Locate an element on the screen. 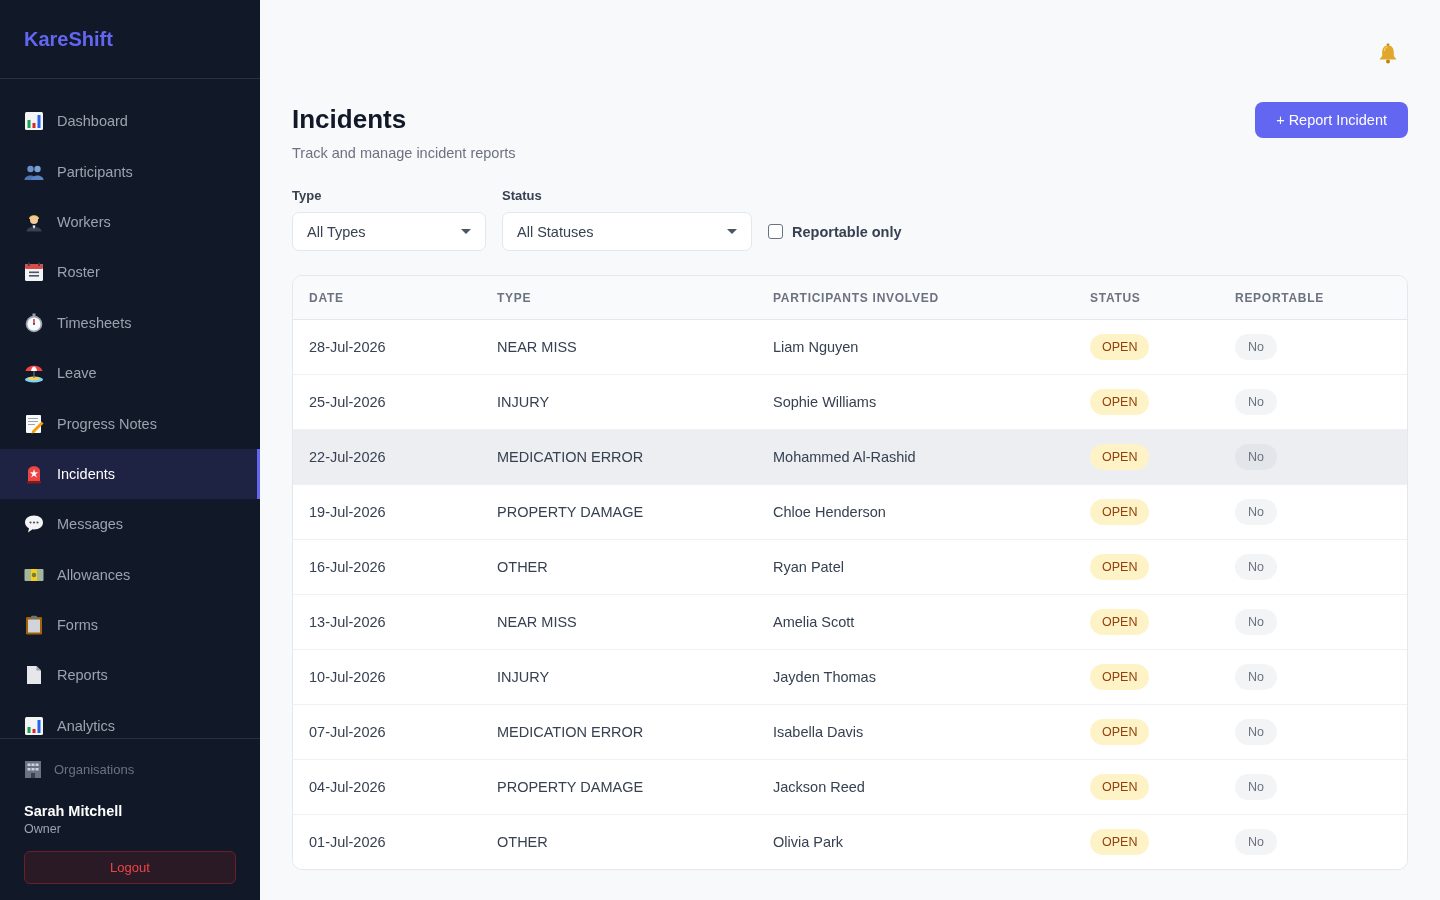  stopwatch-icon is located at coordinates (34, 322).